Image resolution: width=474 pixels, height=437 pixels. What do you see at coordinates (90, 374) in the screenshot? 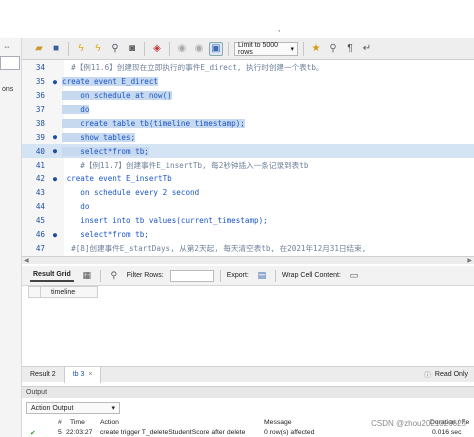
I see `close-icon: ×` at bounding box center [90, 374].